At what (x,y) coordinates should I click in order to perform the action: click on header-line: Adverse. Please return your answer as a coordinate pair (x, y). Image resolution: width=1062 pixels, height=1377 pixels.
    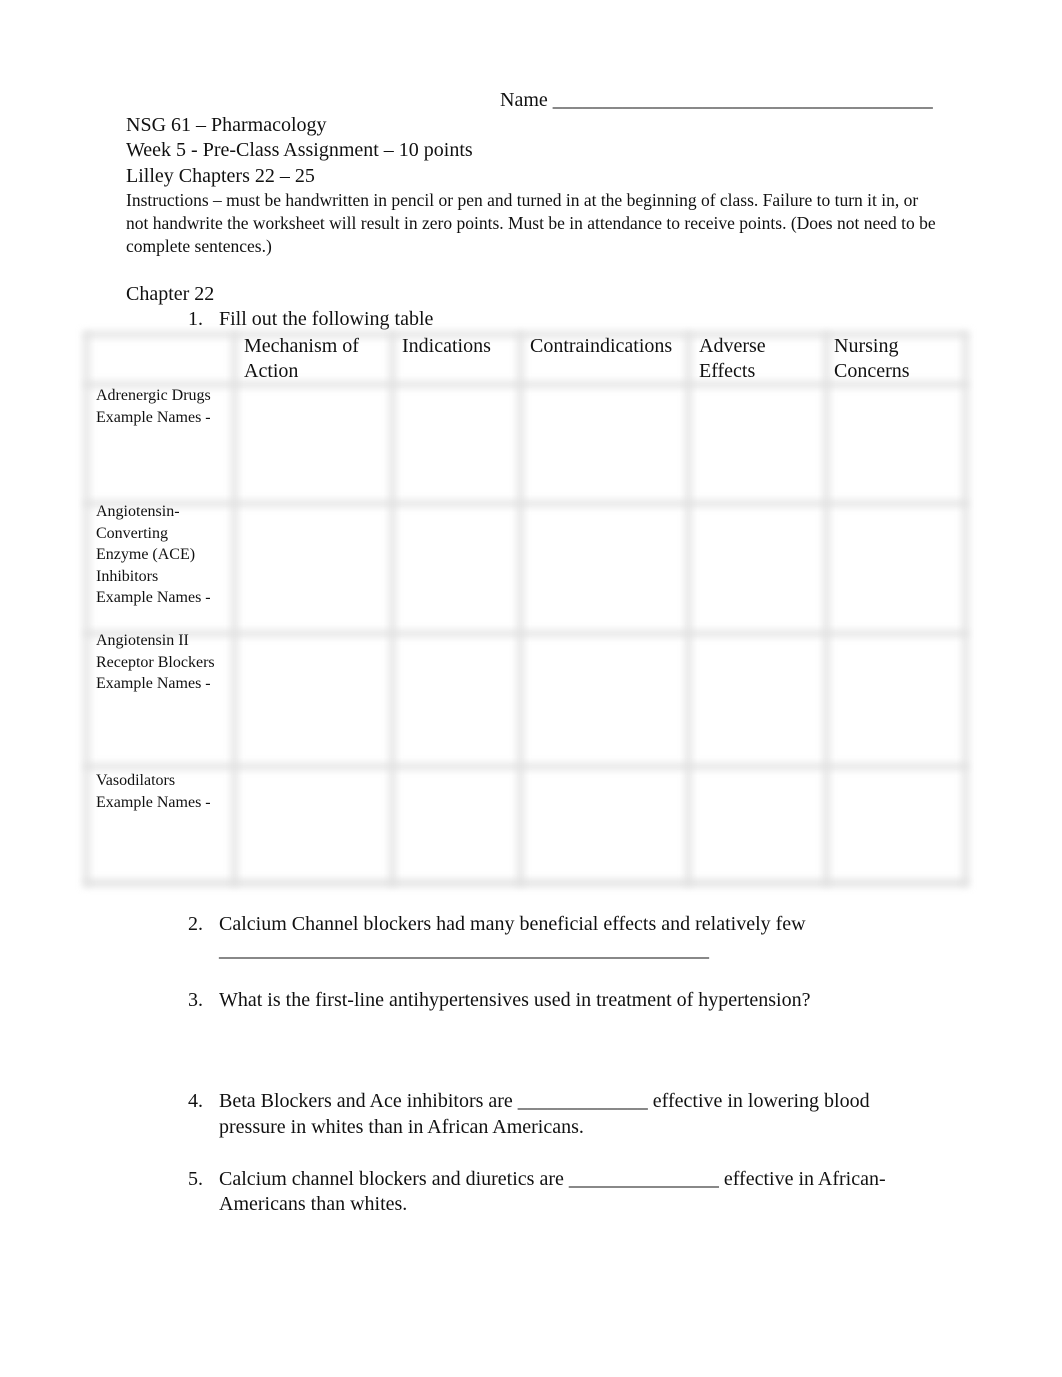
    Looking at the image, I should click on (732, 346).